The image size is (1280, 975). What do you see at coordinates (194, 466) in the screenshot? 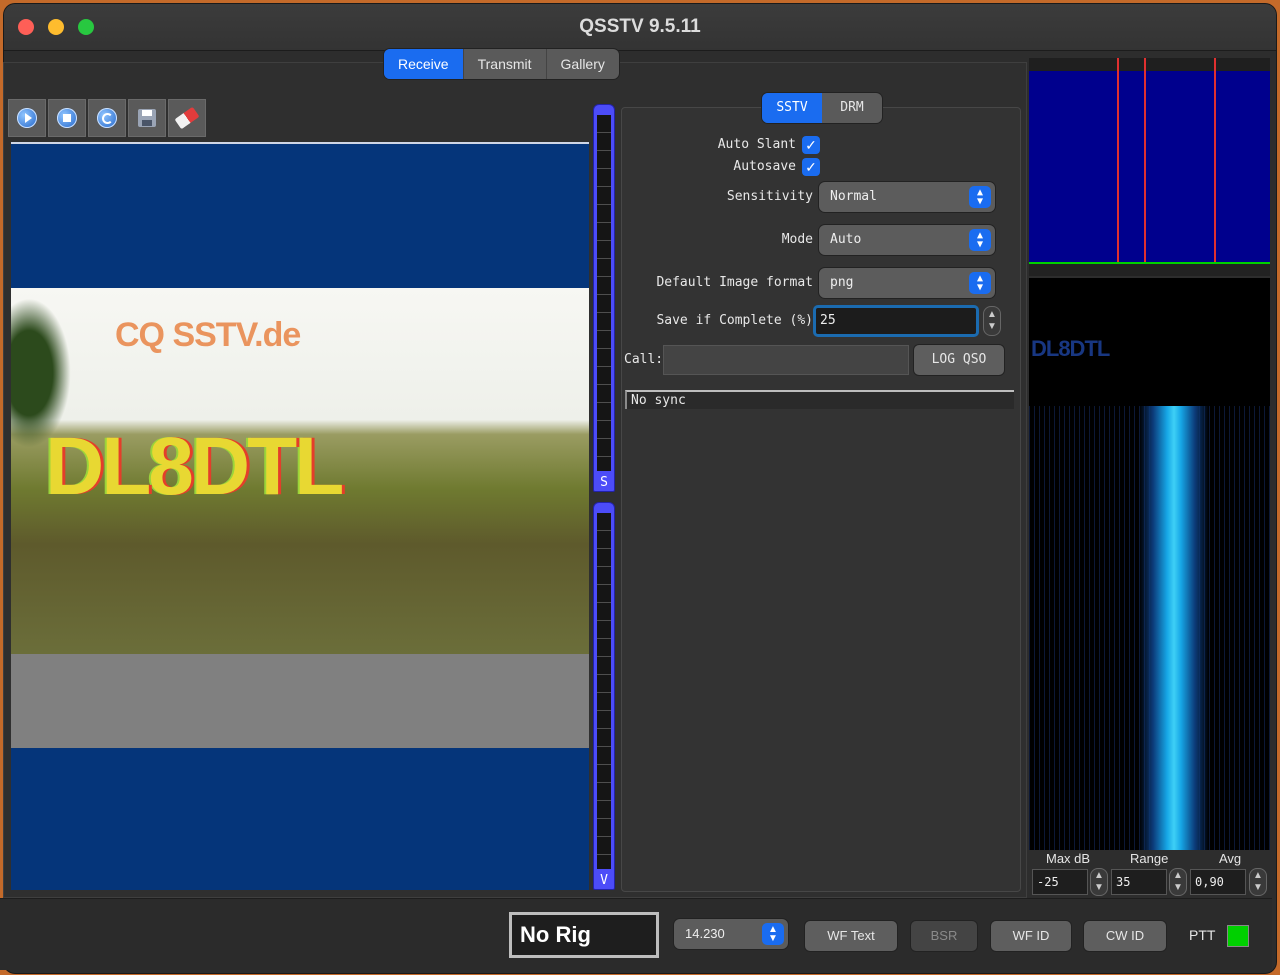
I see `image-overlay-callsign: DL8DTL` at bounding box center [194, 466].